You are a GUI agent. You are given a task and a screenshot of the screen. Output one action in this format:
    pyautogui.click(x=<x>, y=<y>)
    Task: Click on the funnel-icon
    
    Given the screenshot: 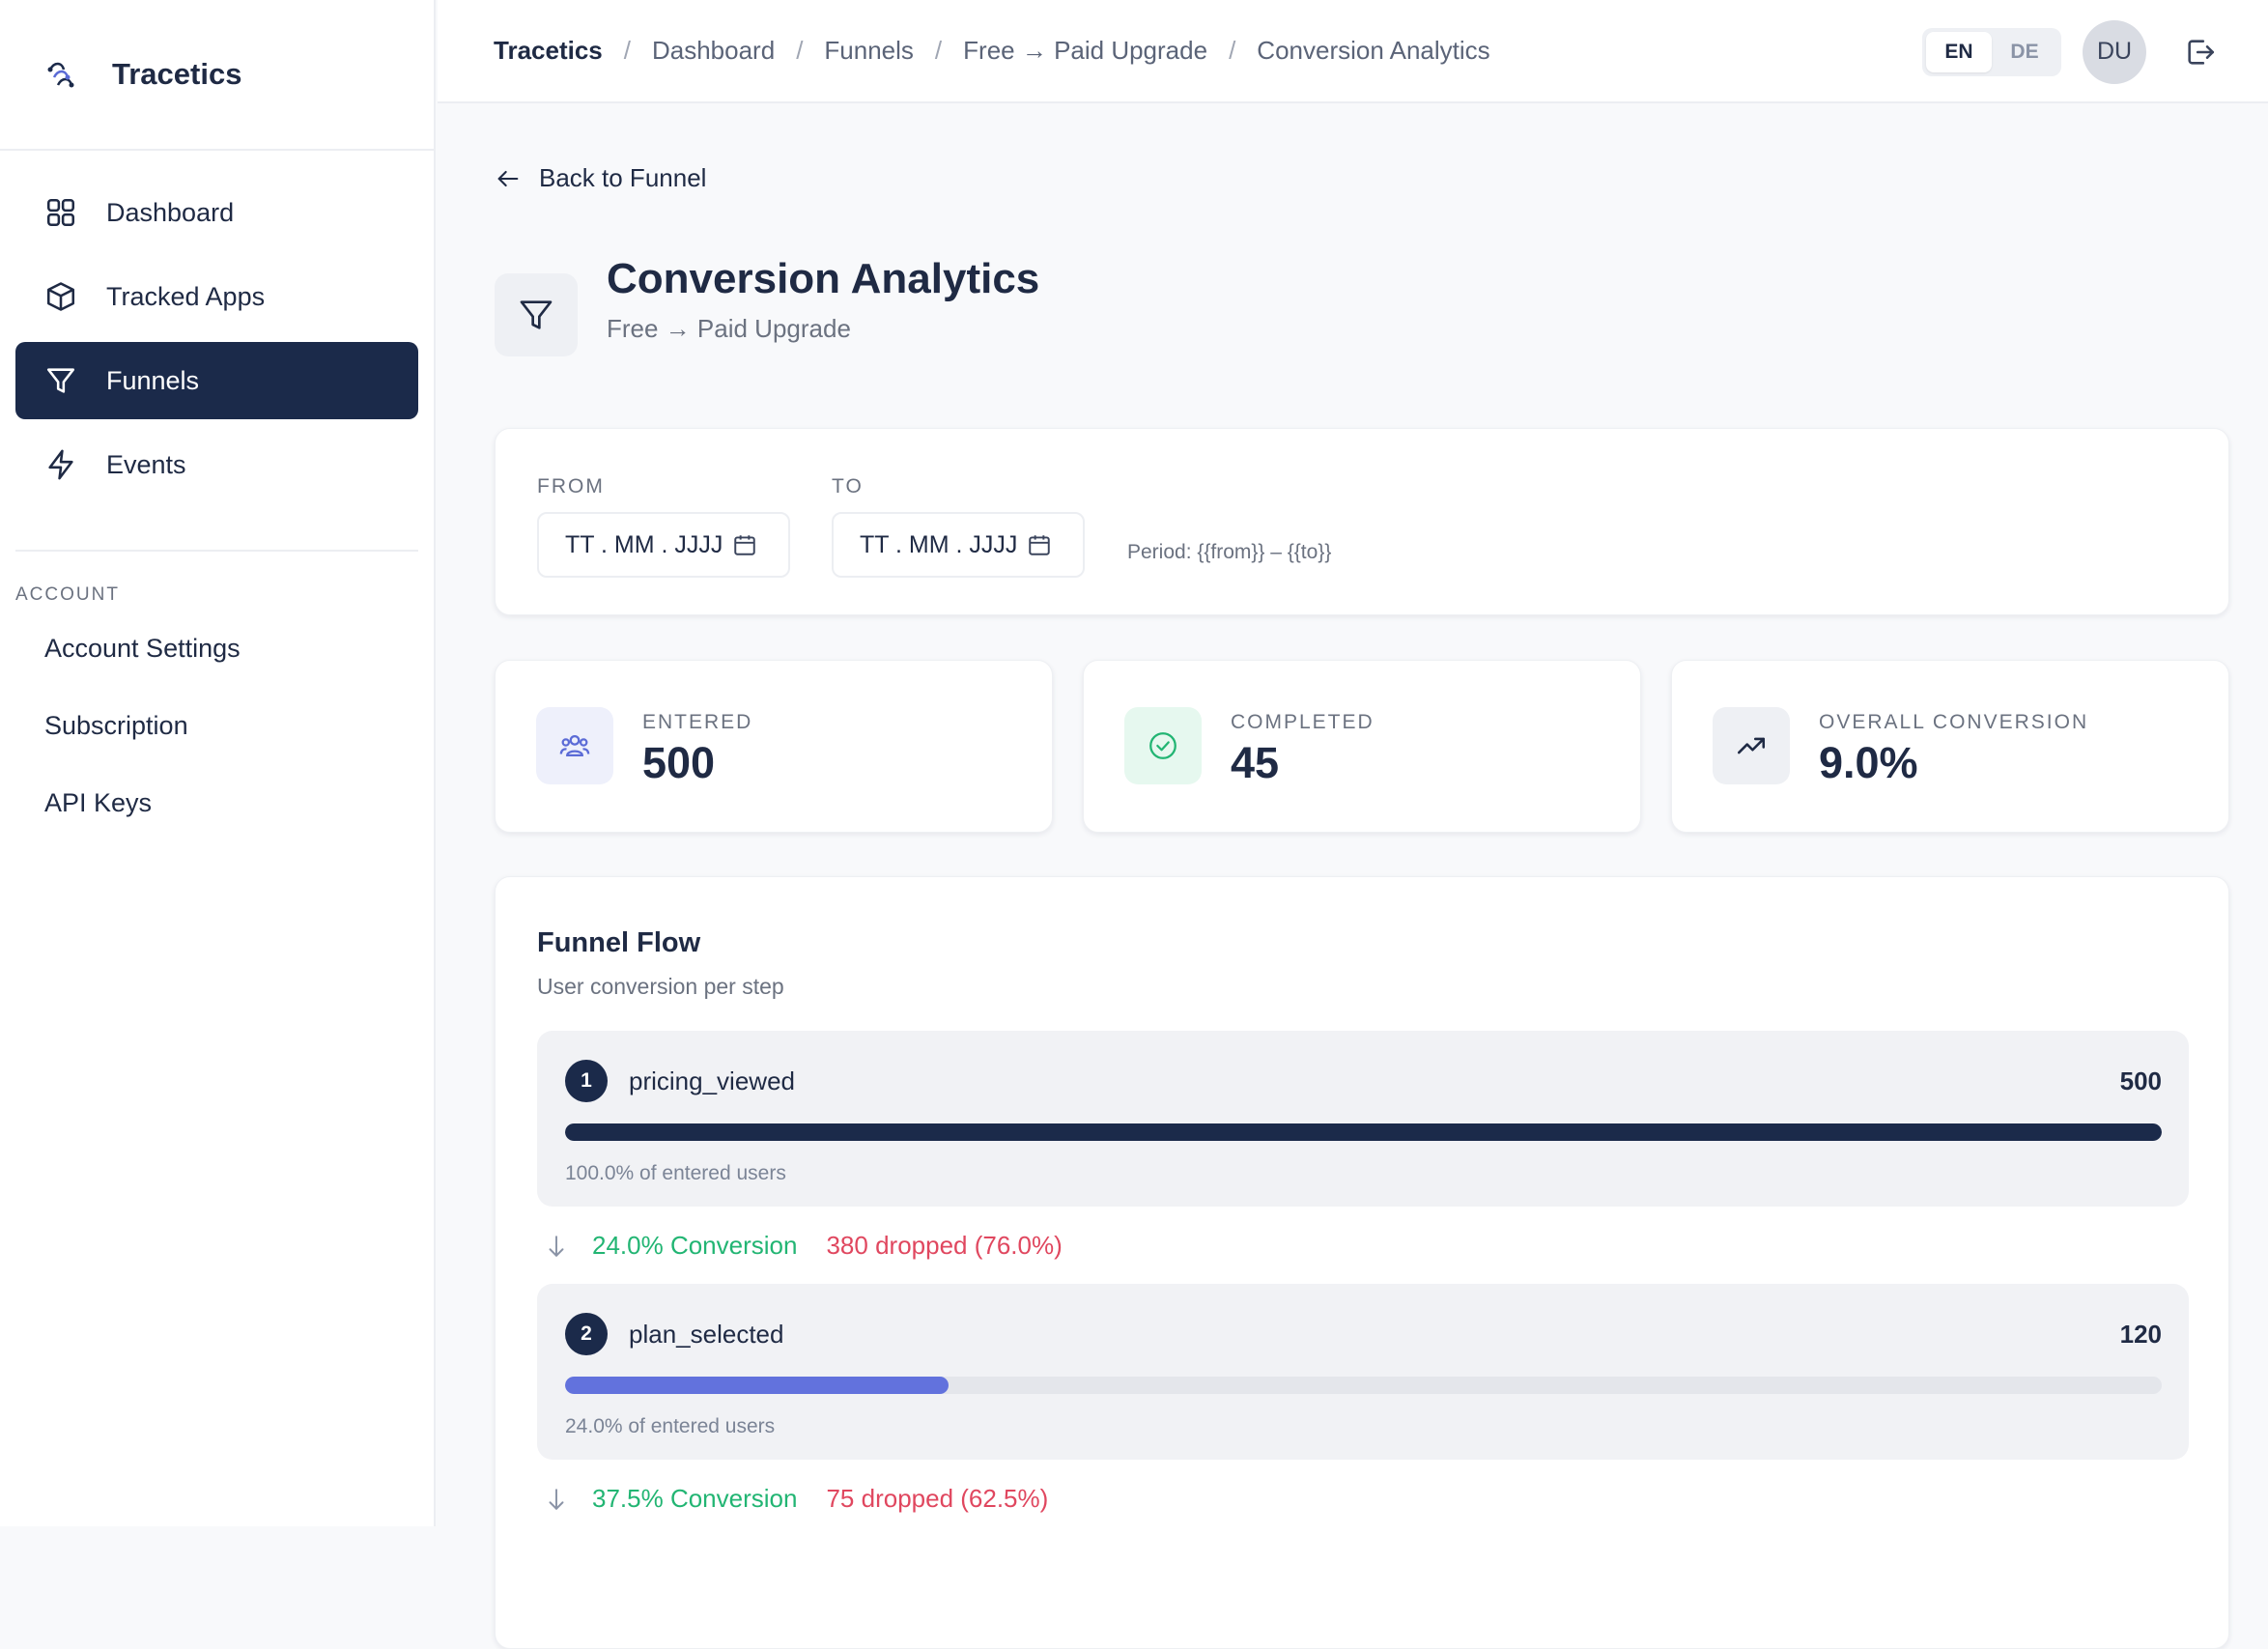 What is the action you would take?
    pyautogui.click(x=536, y=315)
    